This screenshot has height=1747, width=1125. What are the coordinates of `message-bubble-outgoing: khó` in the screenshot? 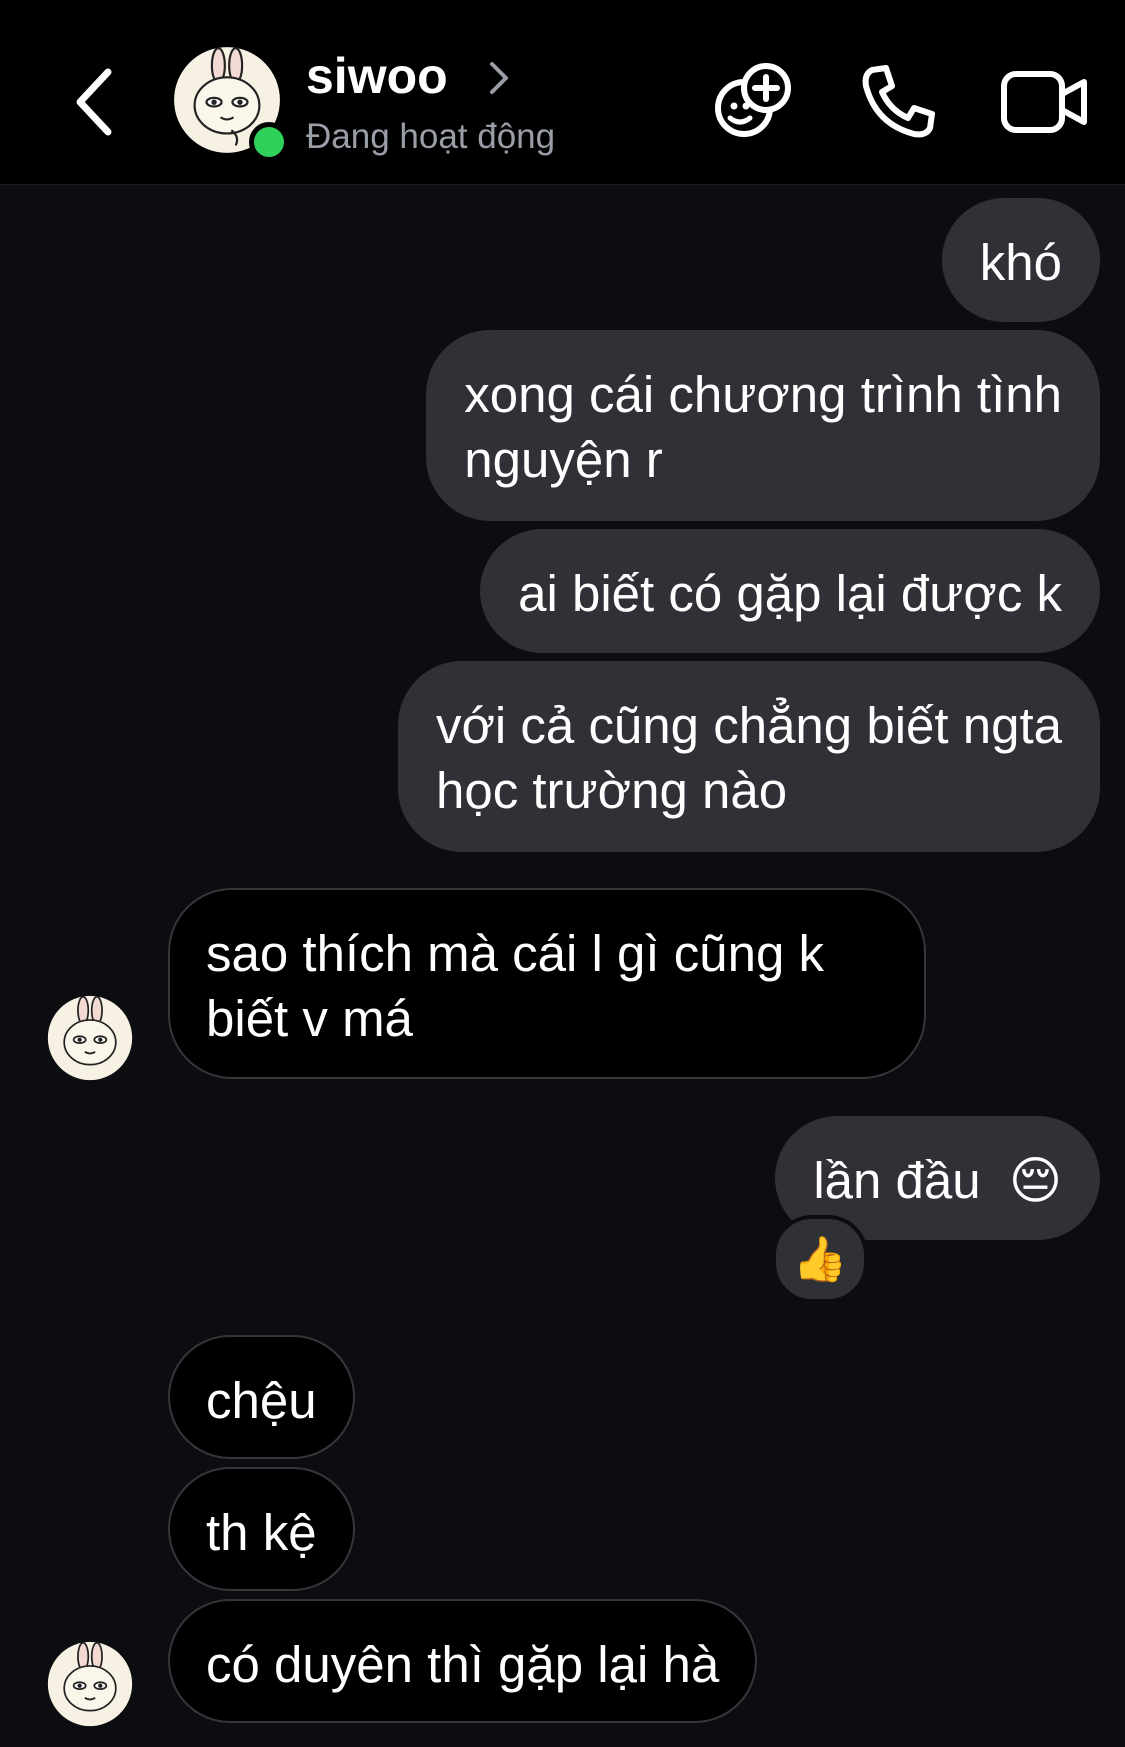 It's located at (1020, 260).